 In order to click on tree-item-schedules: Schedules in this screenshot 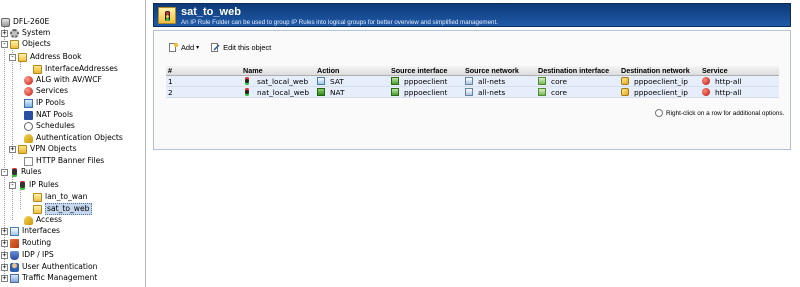, I will do `click(49, 126)`.